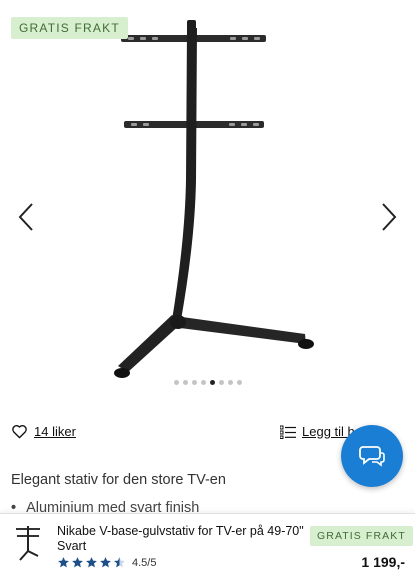 The width and height of the screenshot is (415, 575). What do you see at coordinates (212, 382) in the screenshot?
I see `carousel-dot-active` at bounding box center [212, 382].